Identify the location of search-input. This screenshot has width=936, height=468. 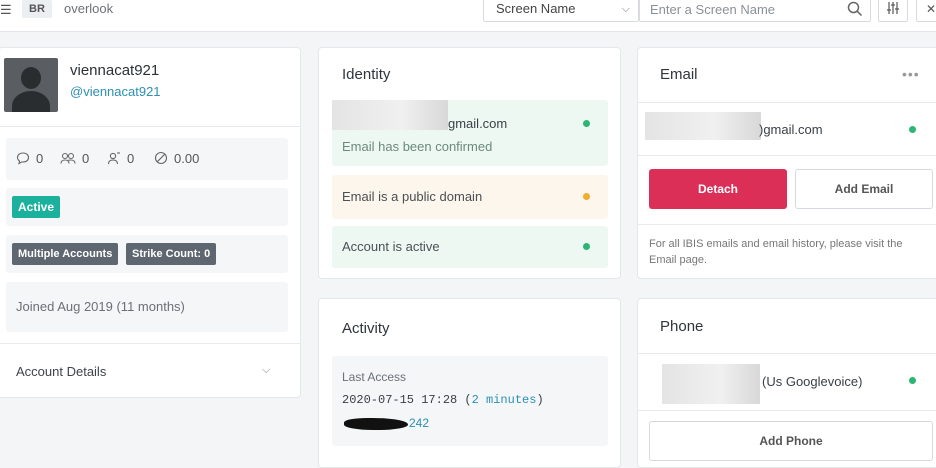
(745, 10).